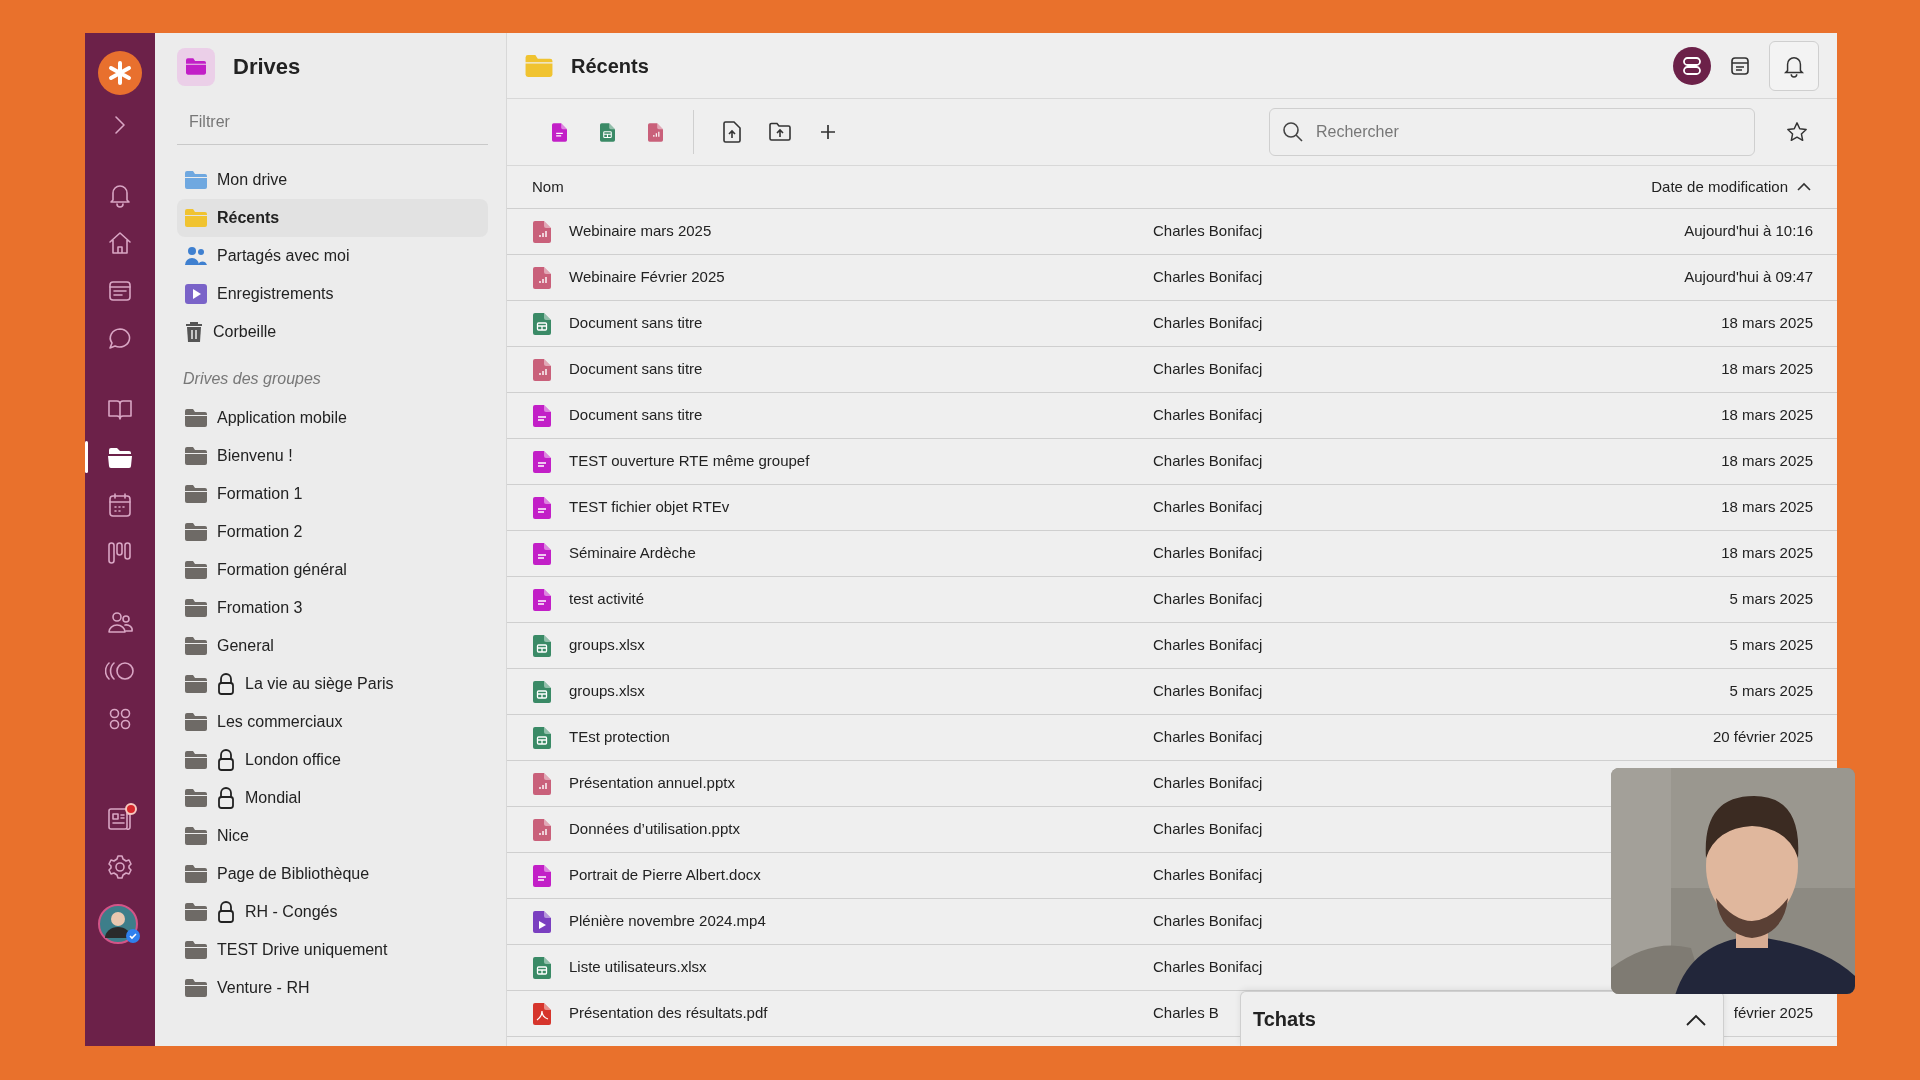 The width and height of the screenshot is (1920, 1080). What do you see at coordinates (607, 599) in the screenshot?
I see `file-name: test activité` at bounding box center [607, 599].